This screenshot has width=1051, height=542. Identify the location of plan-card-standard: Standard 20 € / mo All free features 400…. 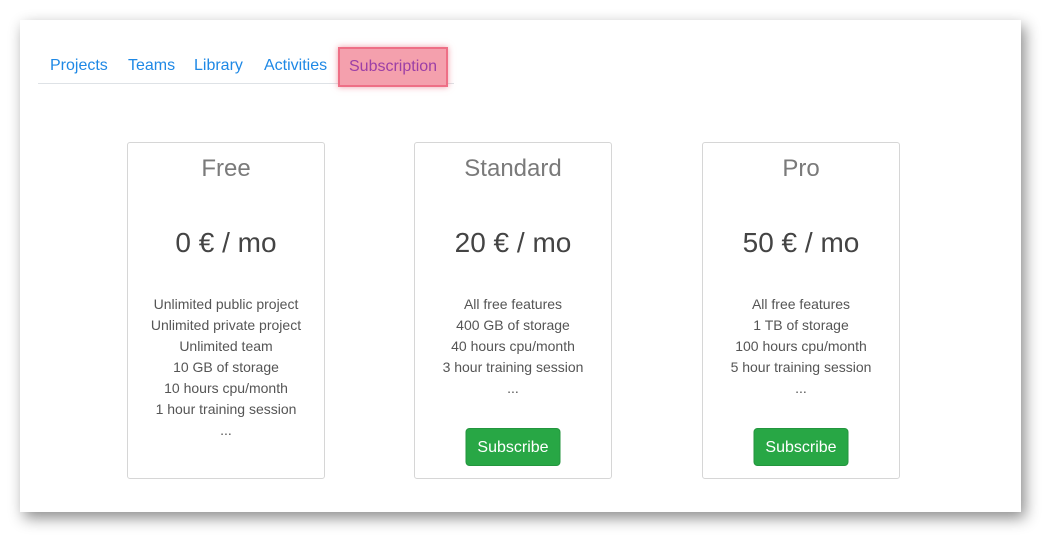
(513, 310).